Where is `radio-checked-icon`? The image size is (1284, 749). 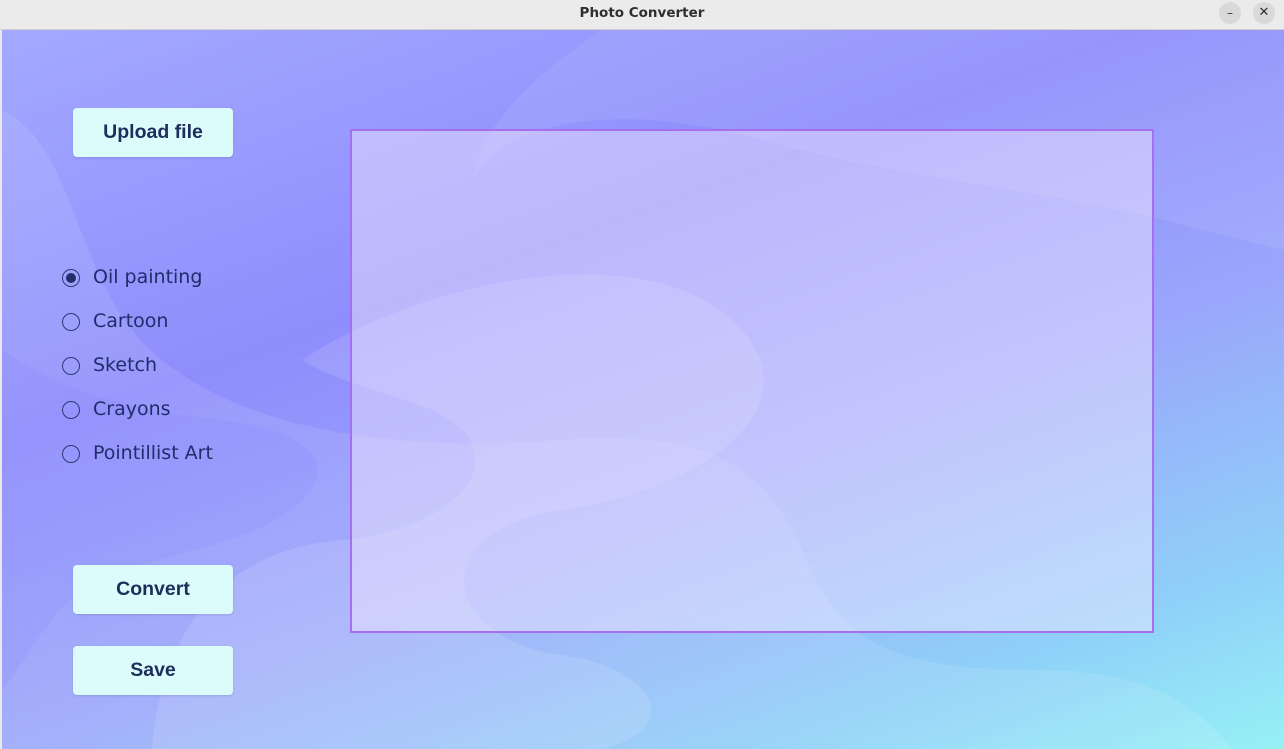
radio-checked-icon is located at coordinates (71, 278).